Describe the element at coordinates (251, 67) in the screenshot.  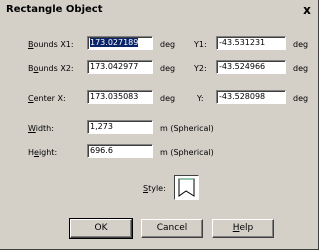
I see `y2-input: -43.524966` at that location.